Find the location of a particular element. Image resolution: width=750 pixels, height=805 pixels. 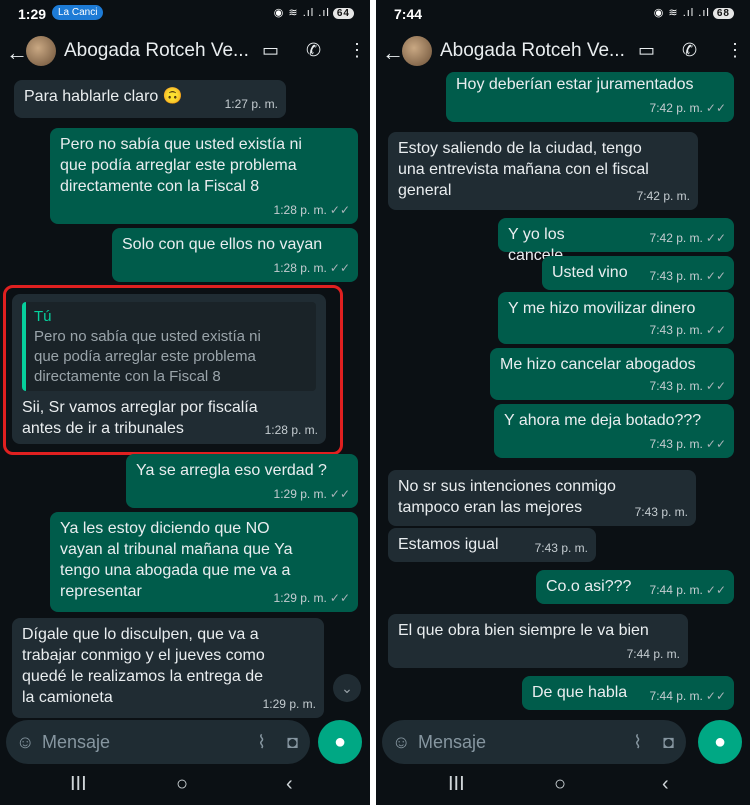

message-bubble: Estamos igual 7:43 p. m. is located at coordinates (492, 545).